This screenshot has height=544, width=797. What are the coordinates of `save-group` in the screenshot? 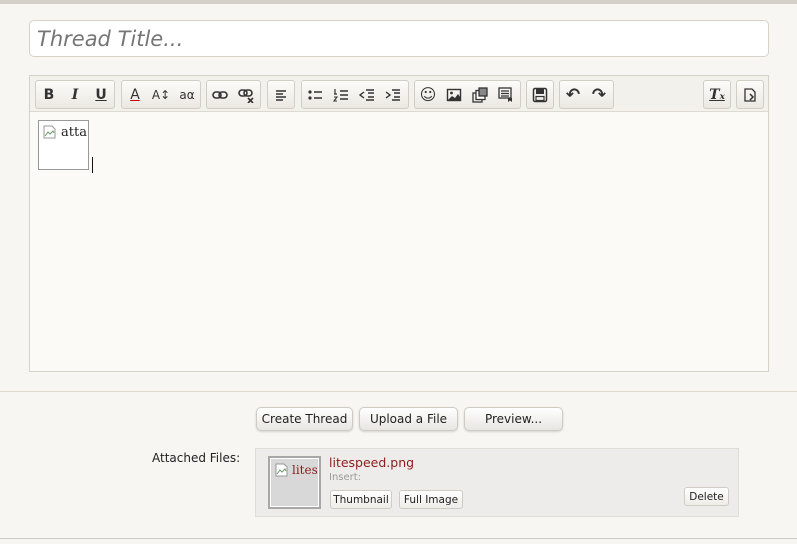 It's located at (540, 94).